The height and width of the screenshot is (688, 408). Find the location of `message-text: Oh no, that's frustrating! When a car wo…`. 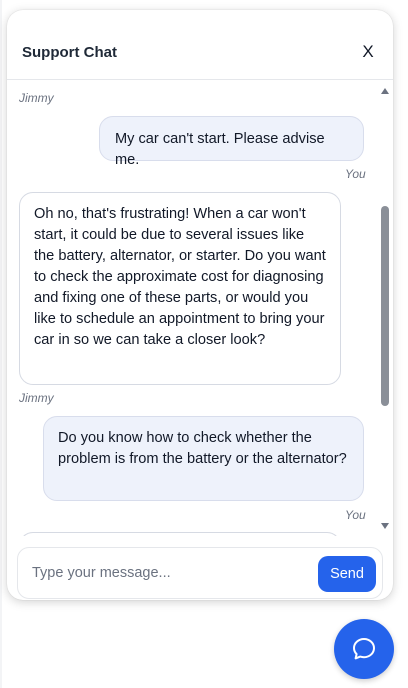

message-text: Oh no, that's frustrating! When a car wo… is located at coordinates (180, 277).